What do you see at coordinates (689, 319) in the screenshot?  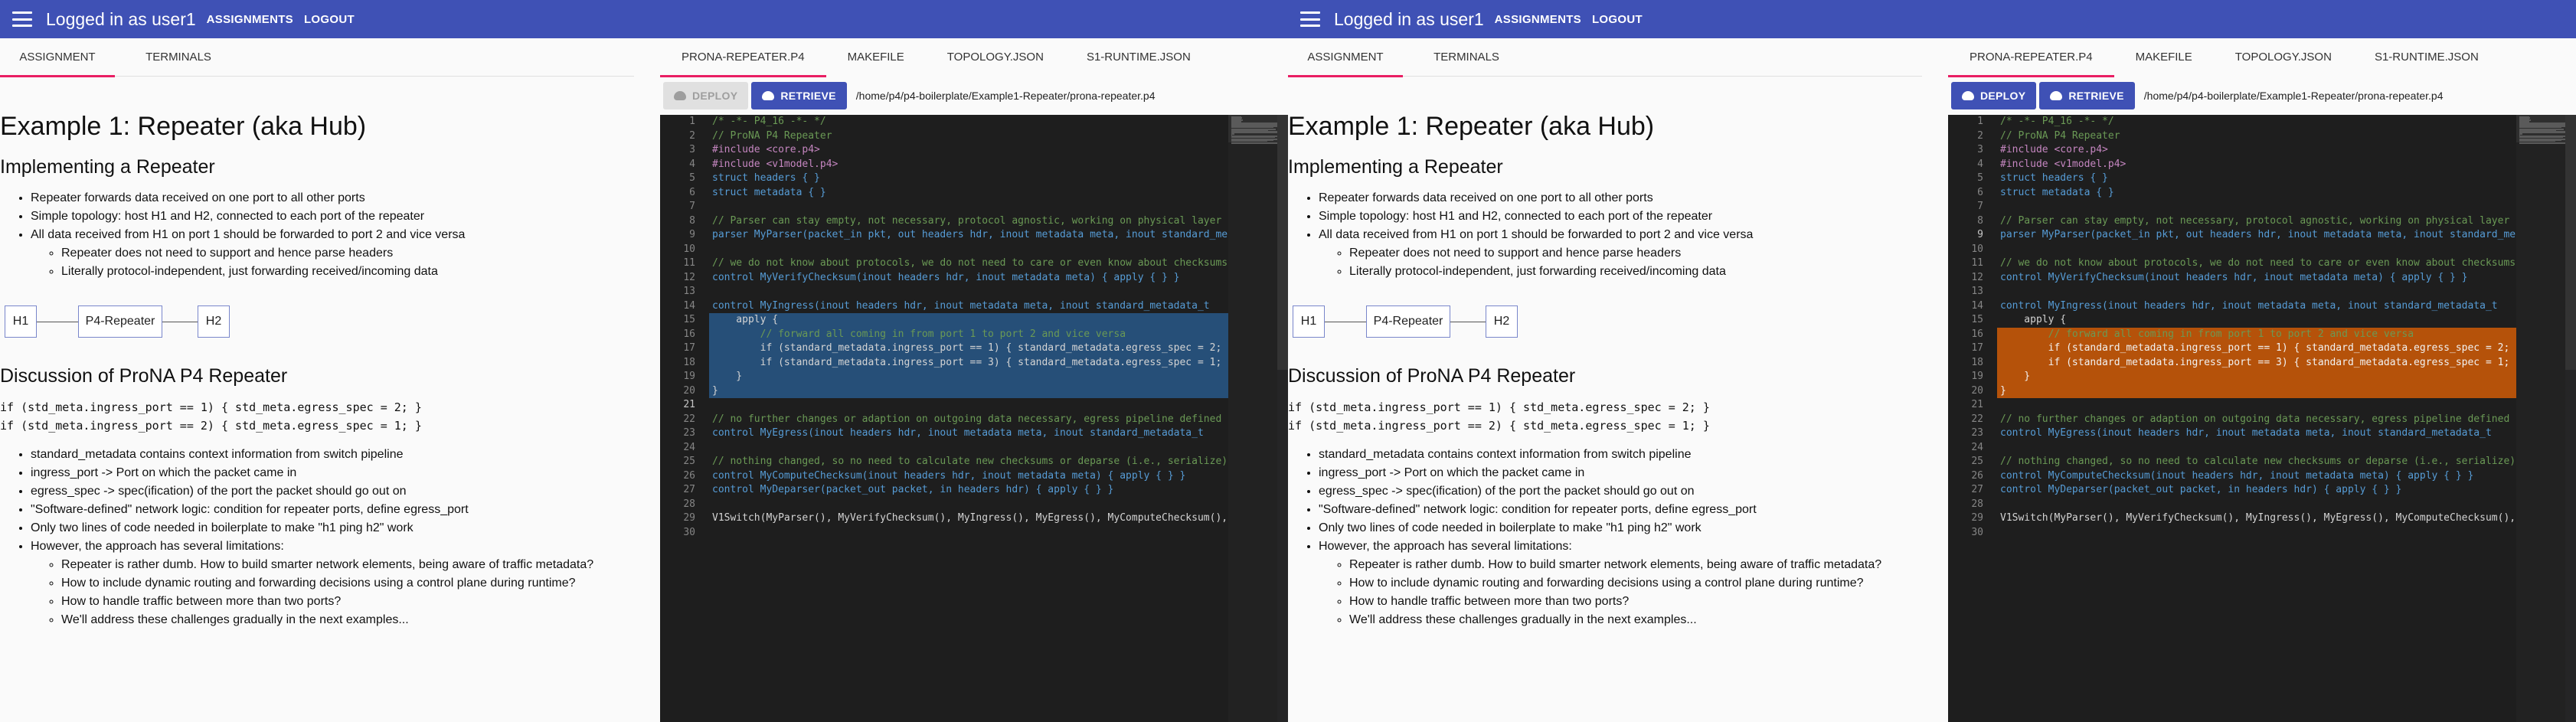 I see `line-number: 15` at bounding box center [689, 319].